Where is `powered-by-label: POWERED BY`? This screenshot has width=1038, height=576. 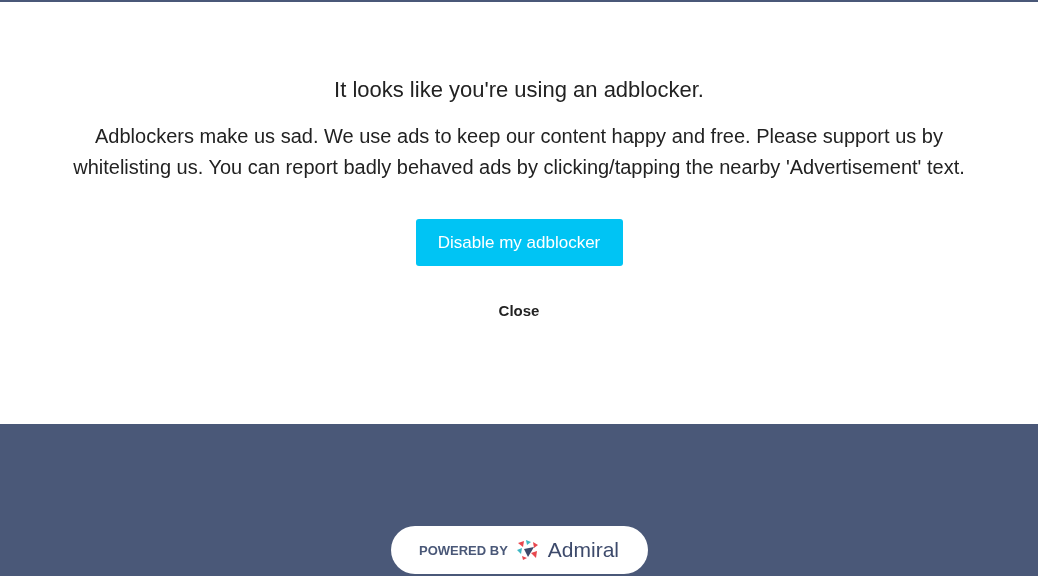
powered-by-label: POWERED BY is located at coordinates (463, 550).